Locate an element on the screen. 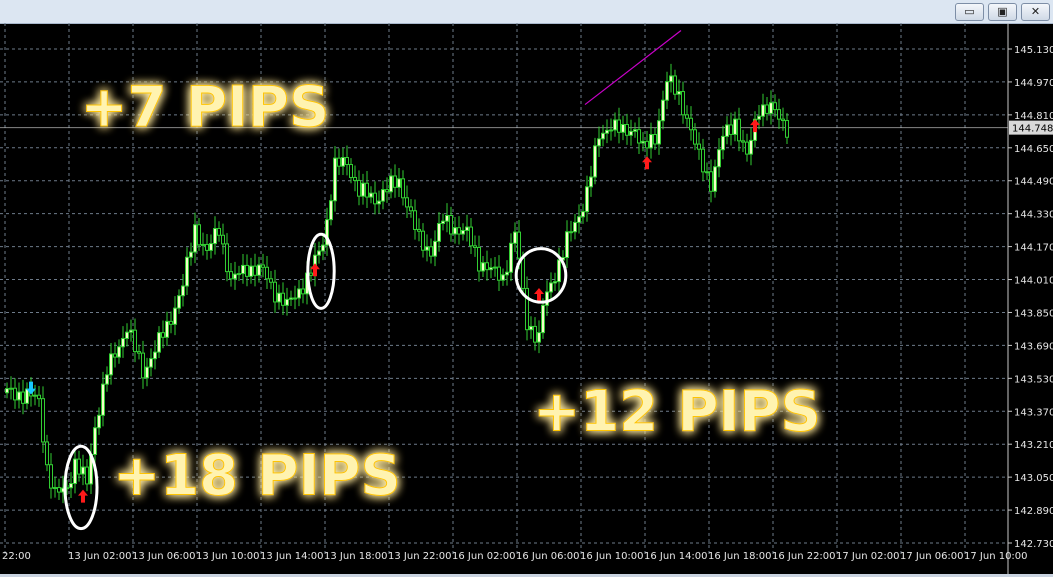  restore-button: ▣ is located at coordinates (1002, 12).